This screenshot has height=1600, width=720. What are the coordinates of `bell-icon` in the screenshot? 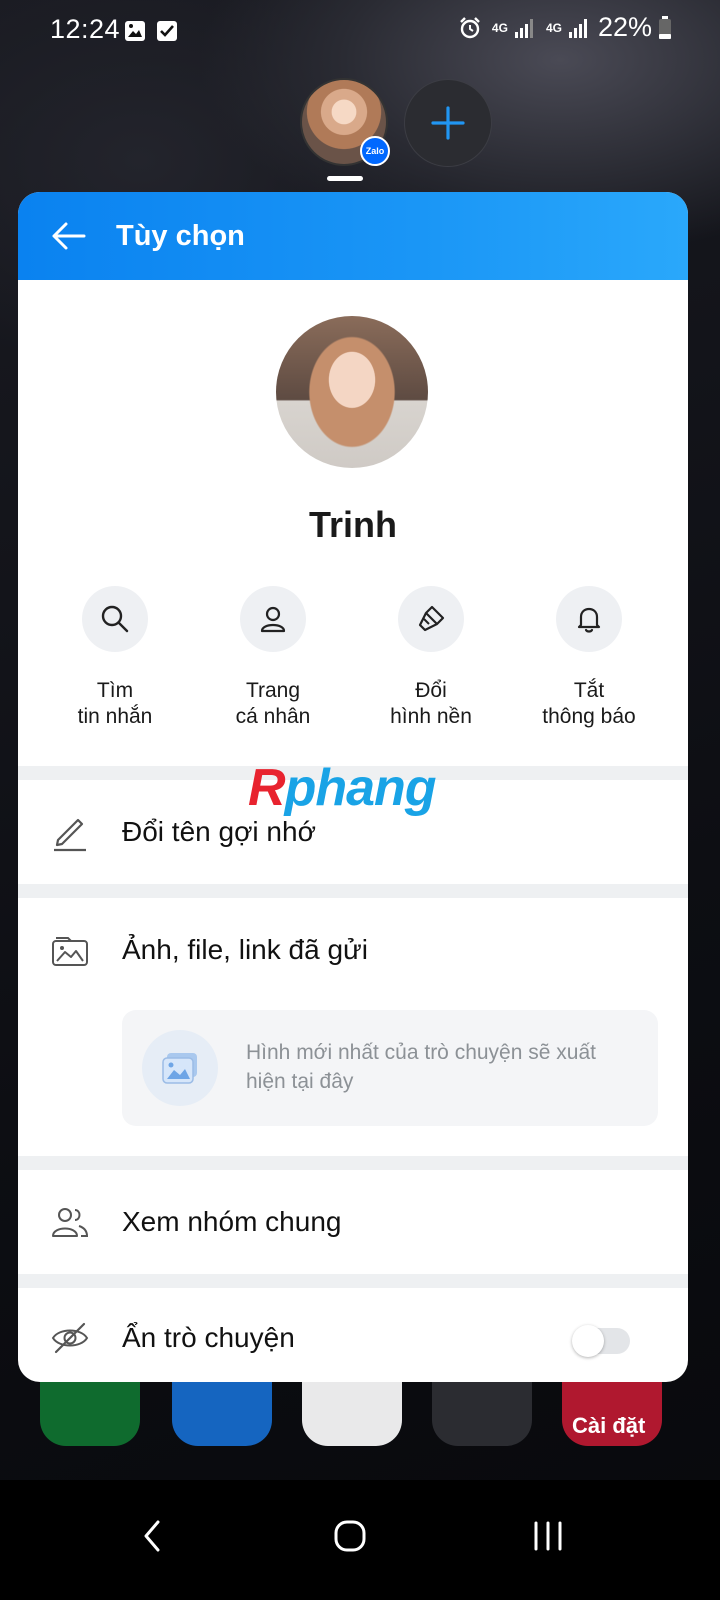 It's located at (589, 620).